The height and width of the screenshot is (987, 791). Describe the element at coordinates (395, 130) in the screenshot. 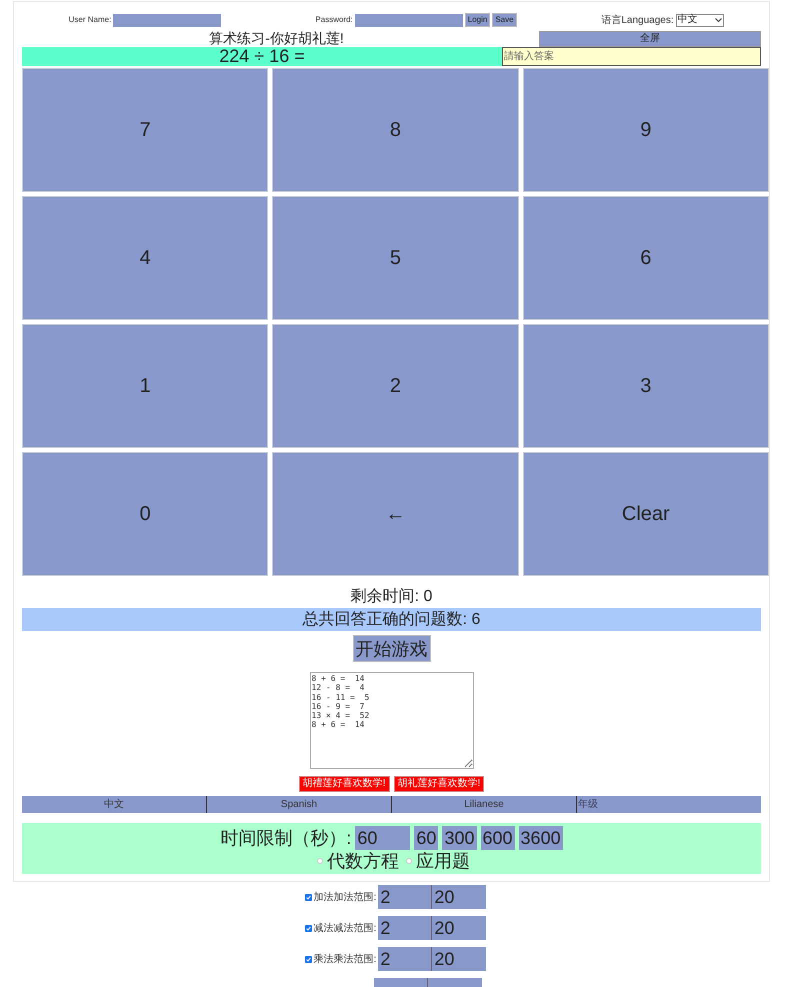

I see `keypad-button: 8` at that location.